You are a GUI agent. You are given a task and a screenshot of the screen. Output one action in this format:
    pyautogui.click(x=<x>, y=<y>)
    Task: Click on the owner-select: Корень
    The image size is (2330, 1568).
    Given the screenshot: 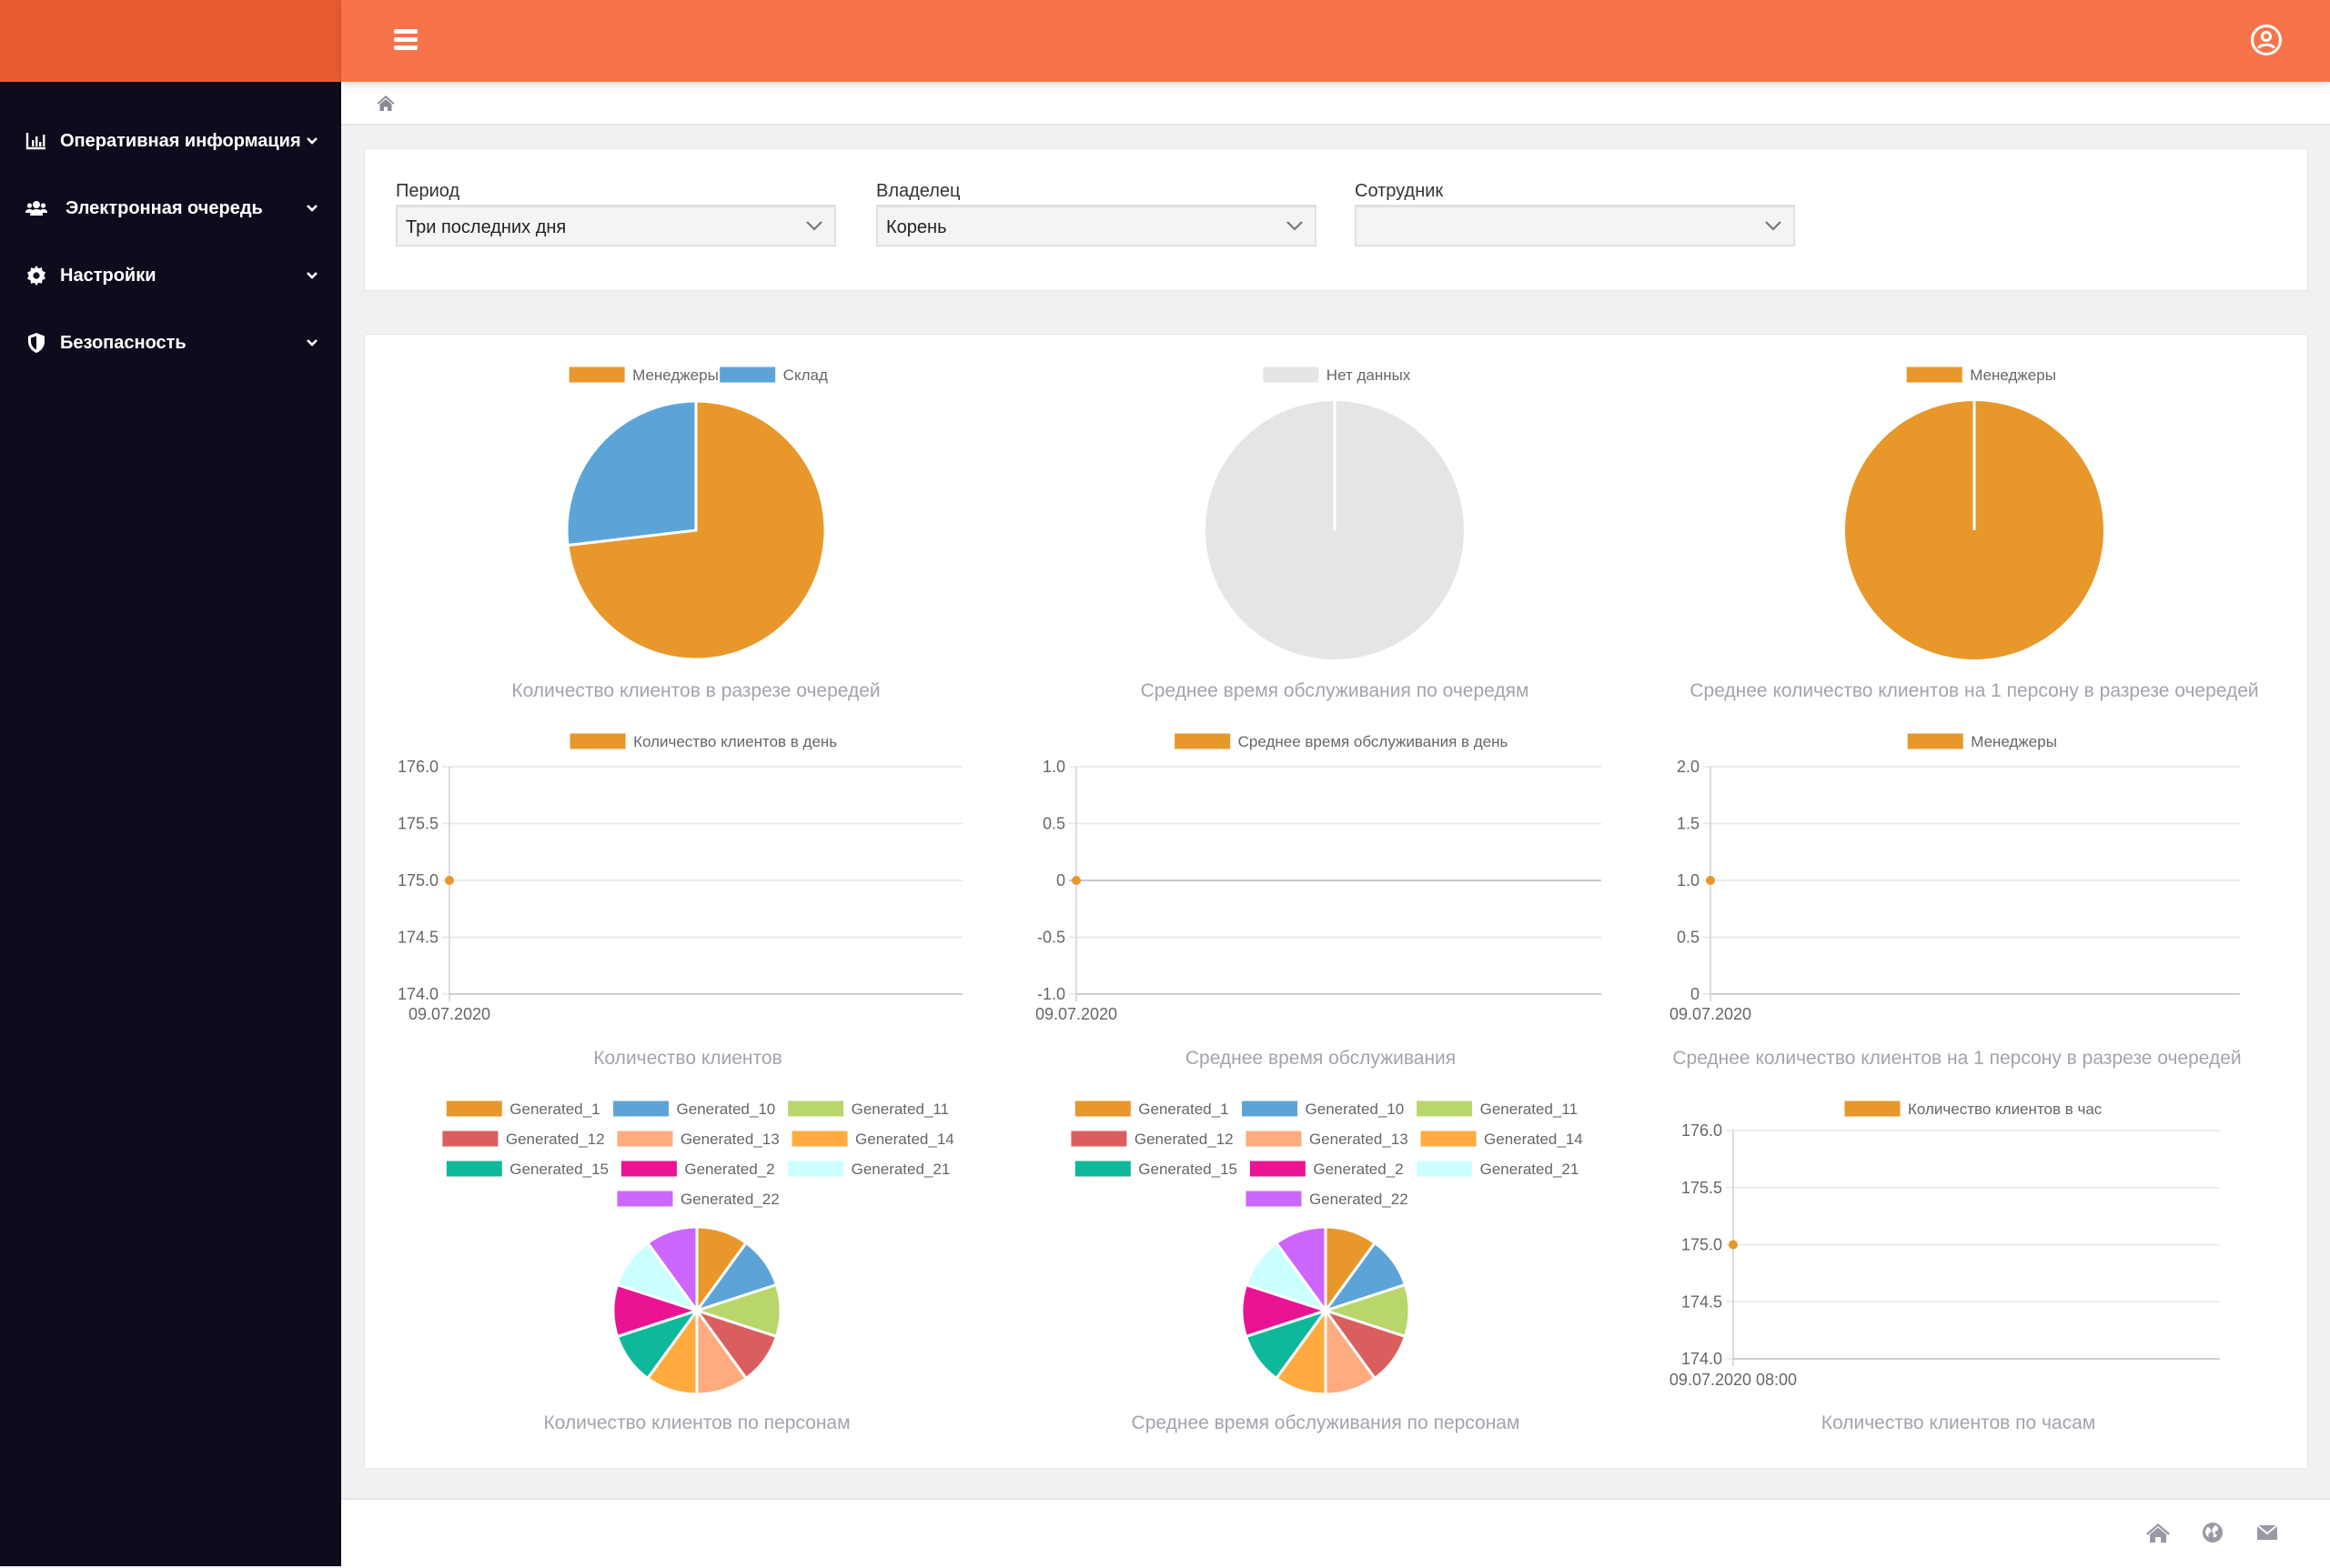 What is the action you would take?
    pyautogui.click(x=1096, y=225)
    